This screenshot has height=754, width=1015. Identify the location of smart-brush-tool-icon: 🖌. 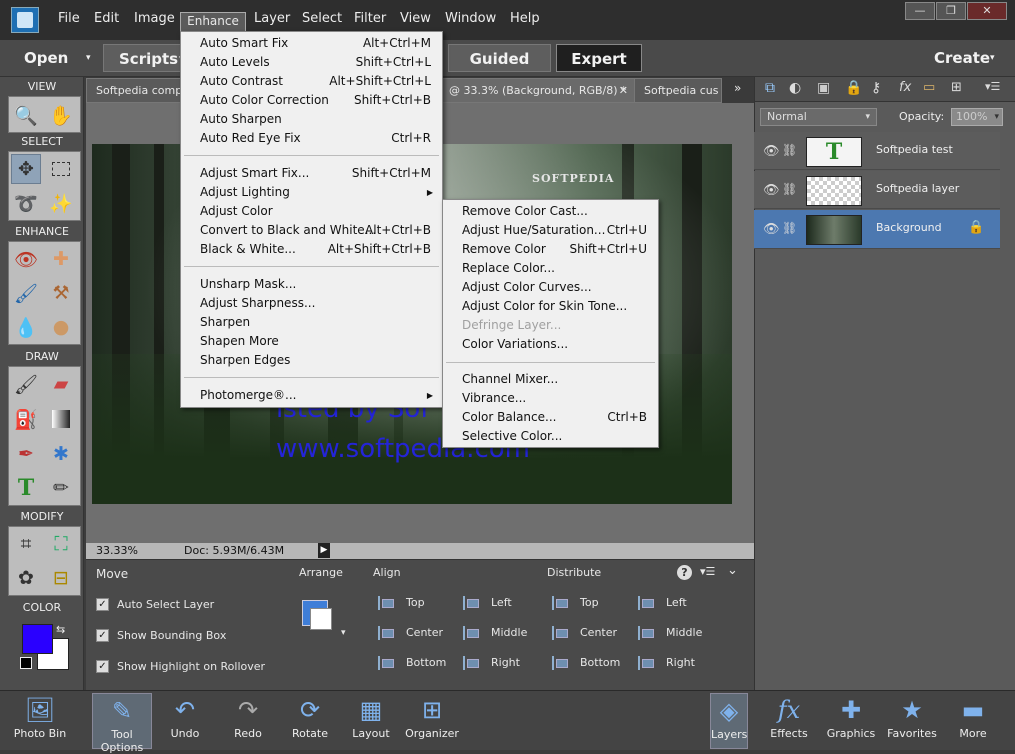
(26, 293).